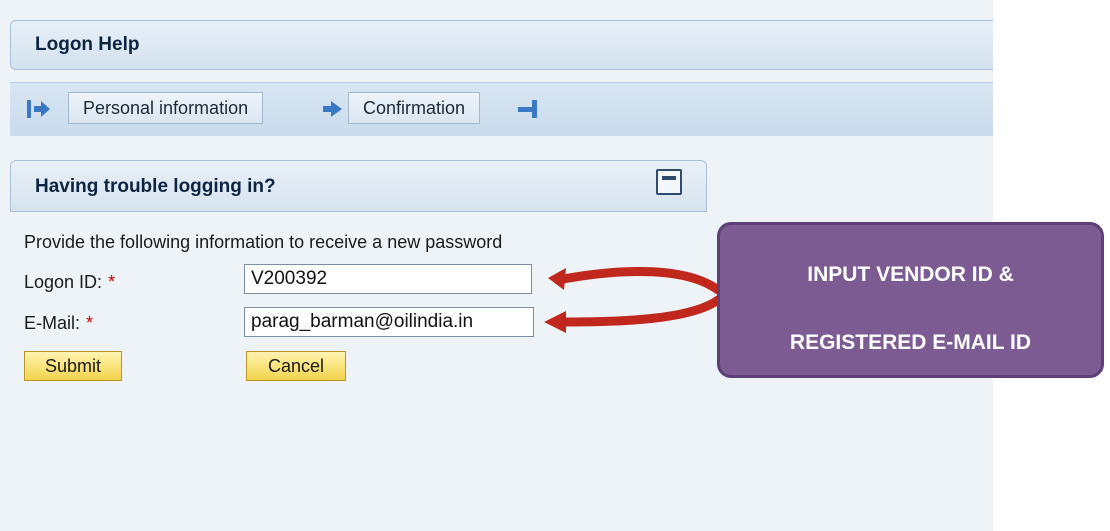 This screenshot has height=531, width=1110. What do you see at coordinates (910, 274) in the screenshot?
I see `callout-line-1: INPUT VENDOR ID &` at bounding box center [910, 274].